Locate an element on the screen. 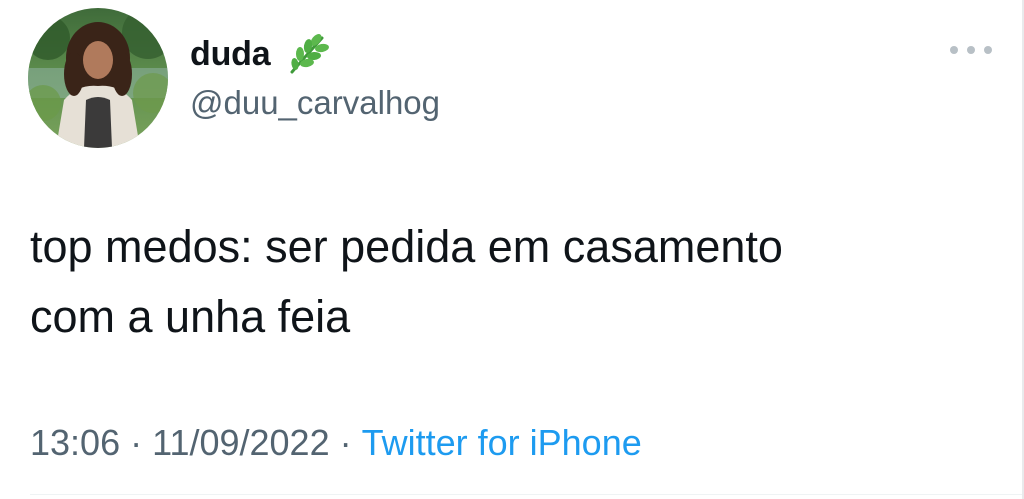  tweet-meta: 13:06 · 11/09/2022 · Twitter for iPhone is located at coordinates (336, 443).